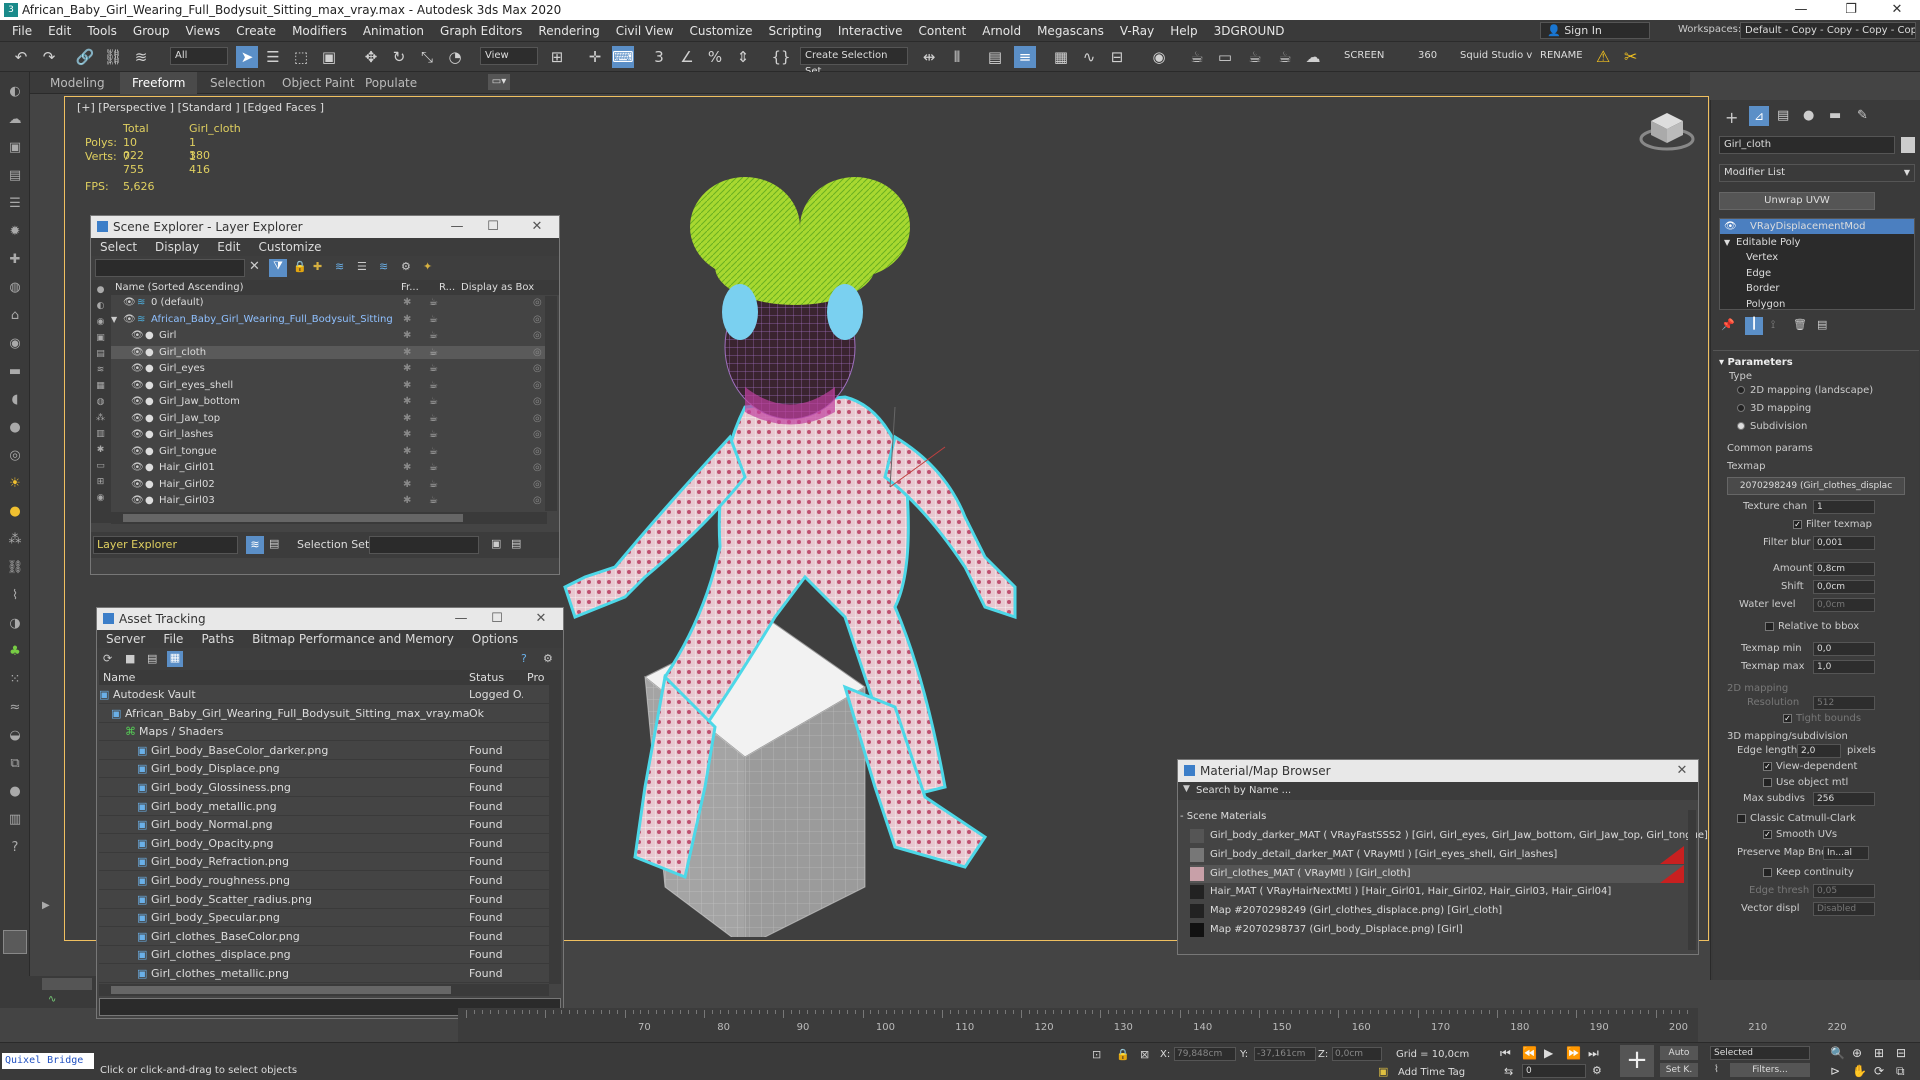  Describe the element at coordinates (1159, 57) in the screenshot. I see `material-editor-icon: ◉` at that location.